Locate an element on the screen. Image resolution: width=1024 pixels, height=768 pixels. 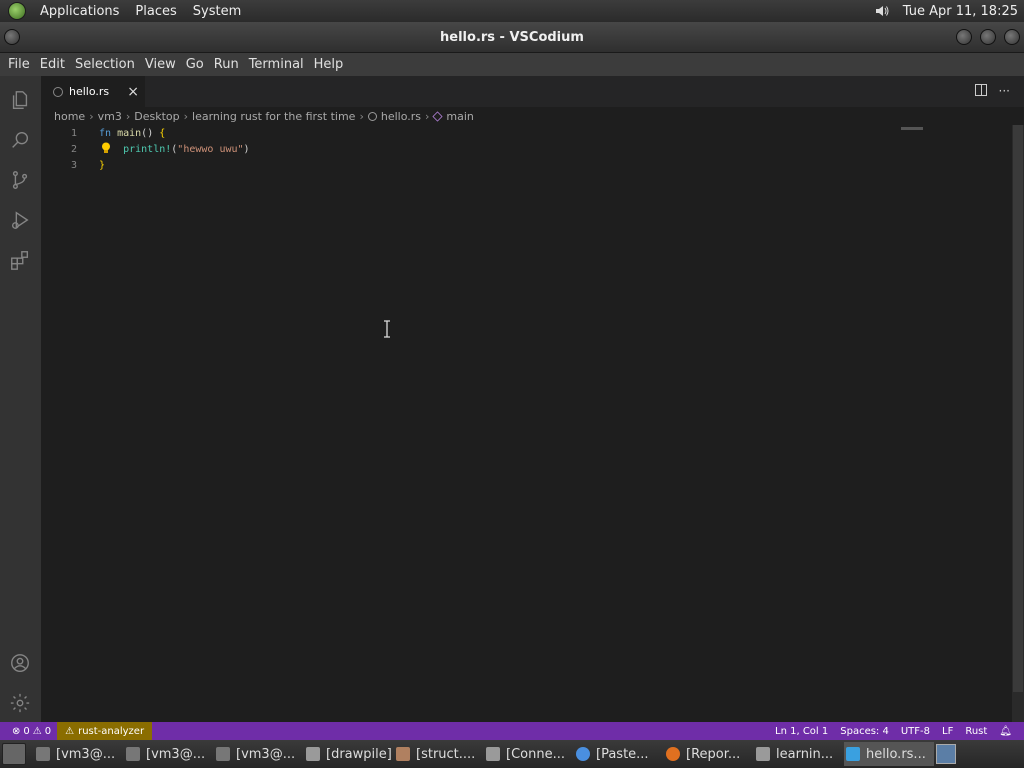
lightbulb-icon is located at coordinates (106, 148).